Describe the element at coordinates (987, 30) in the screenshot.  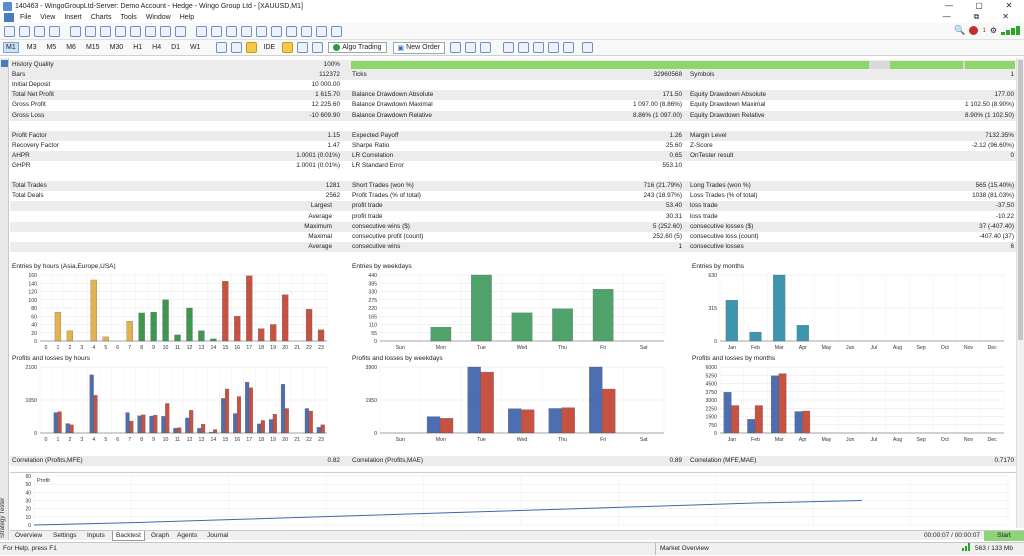
I see `toolbar-right: 🔍 1 ⚙` at that location.